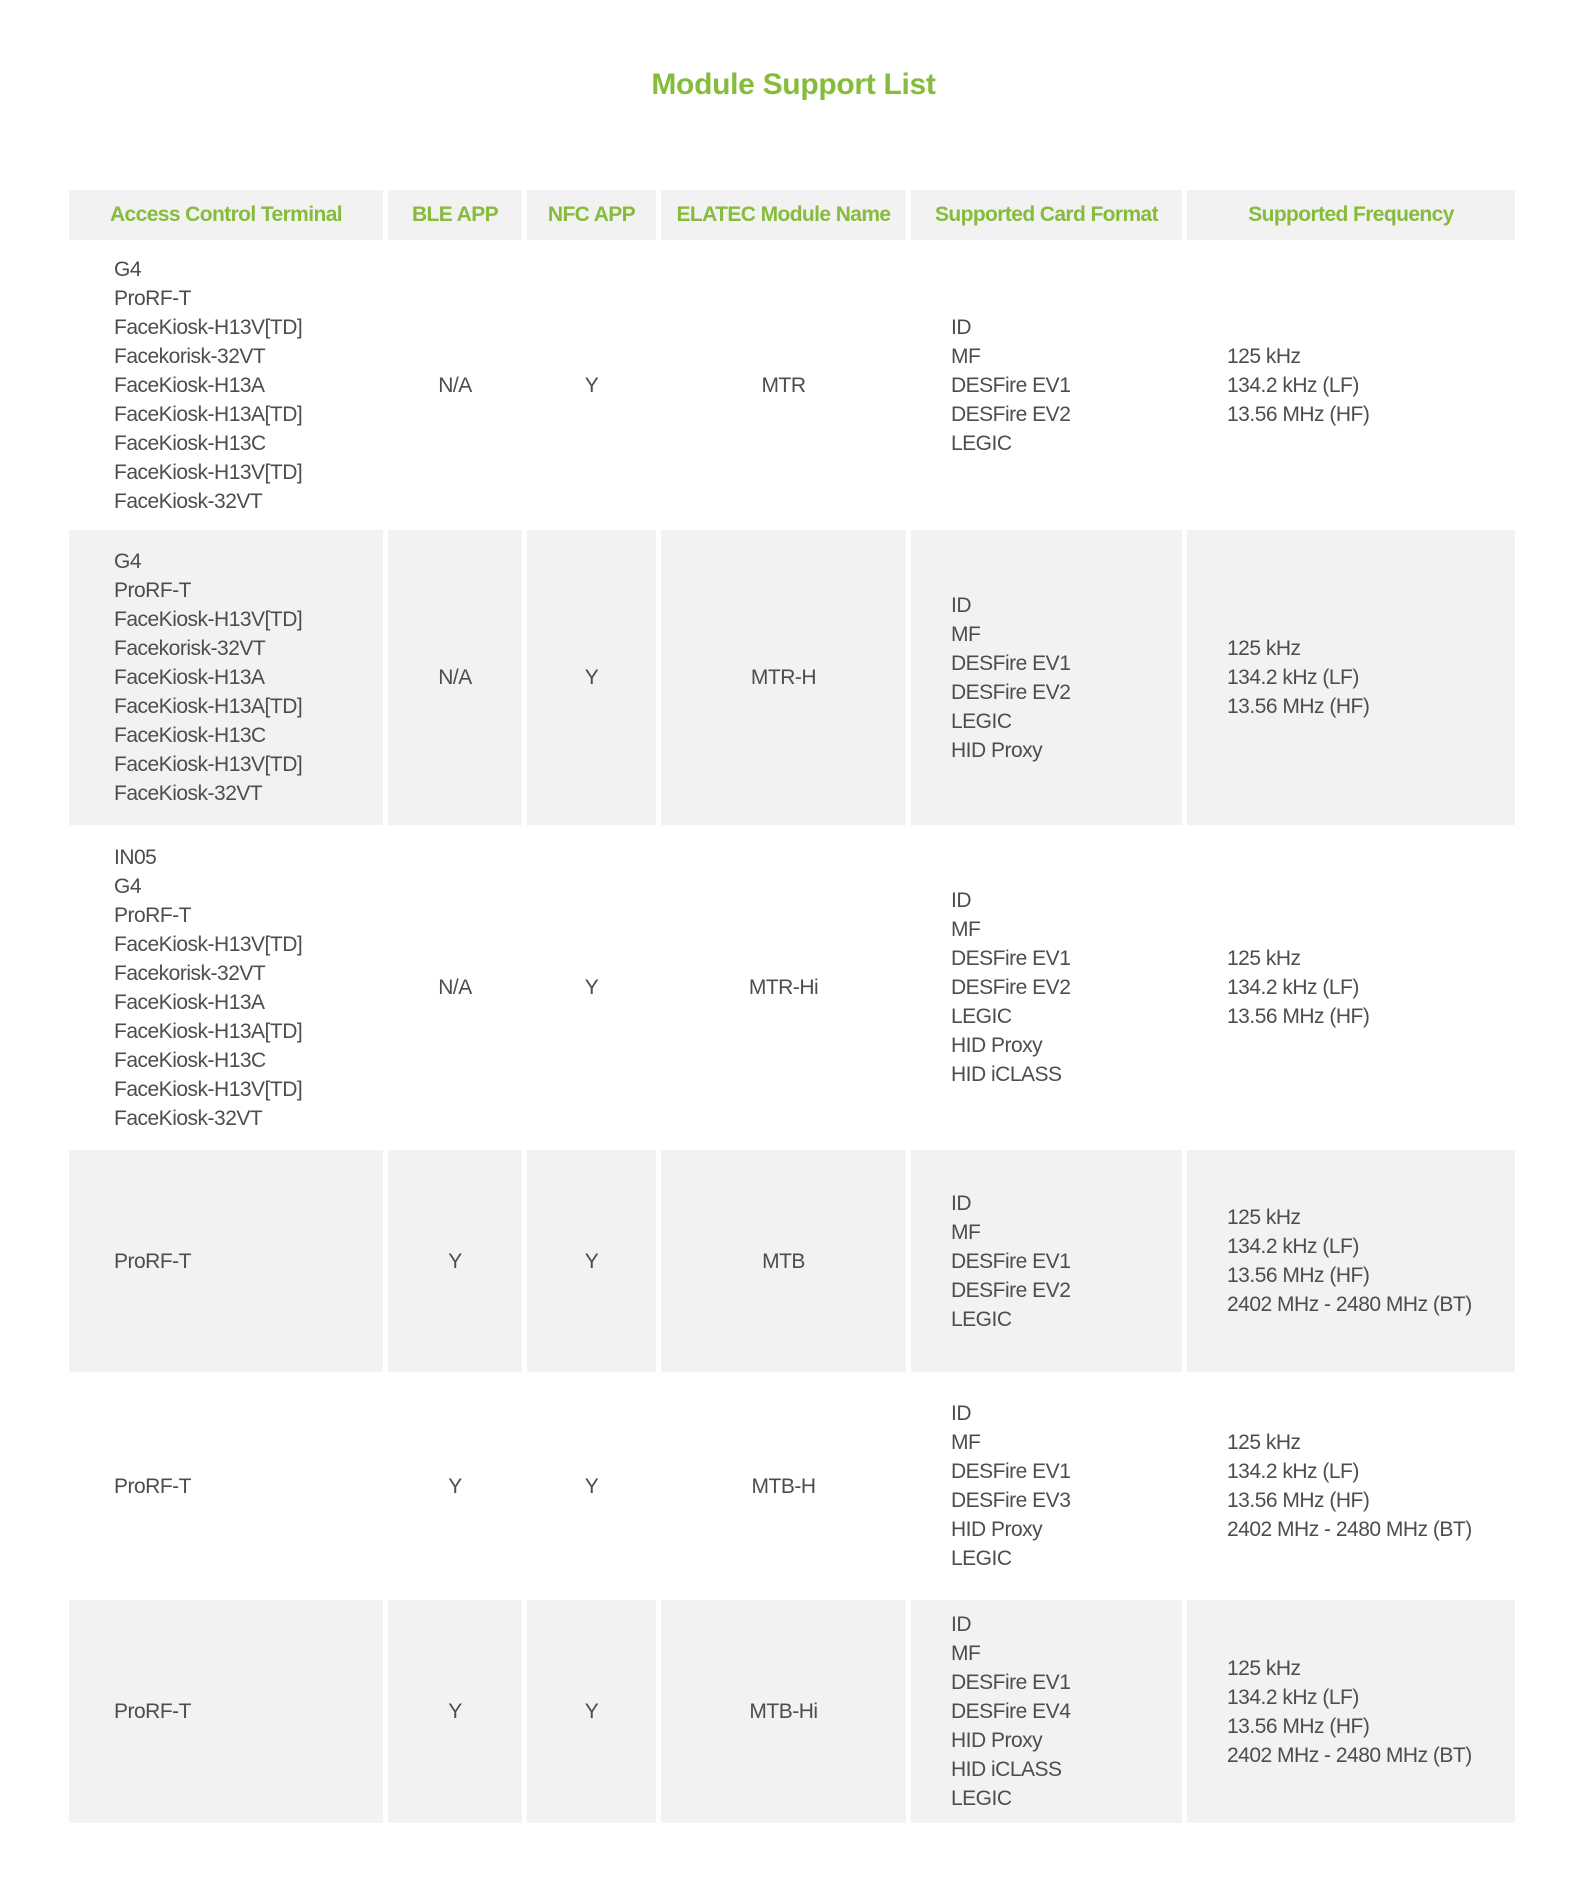 The image size is (1587, 1901). What do you see at coordinates (455, 215) in the screenshot?
I see `header-ble-app: BLE APP` at bounding box center [455, 215].